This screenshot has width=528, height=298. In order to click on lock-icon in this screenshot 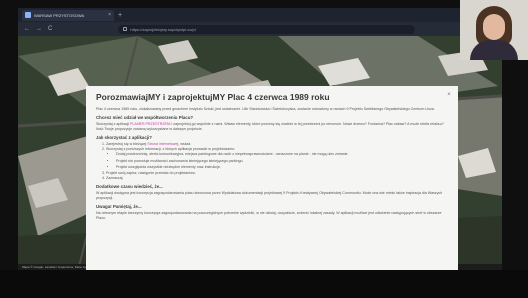, I will do `click(125, 29)`.